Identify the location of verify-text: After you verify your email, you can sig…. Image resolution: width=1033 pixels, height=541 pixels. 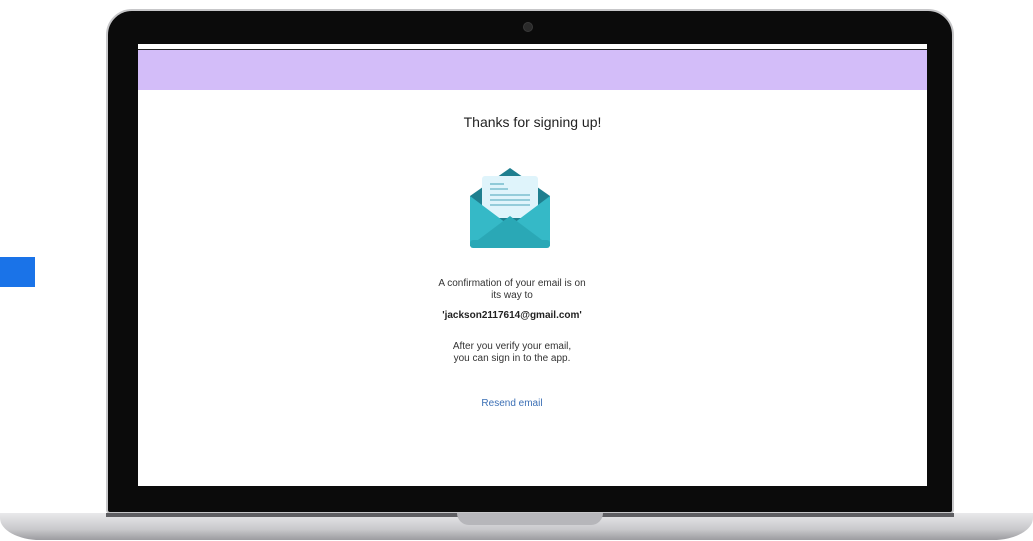
(512, 353).